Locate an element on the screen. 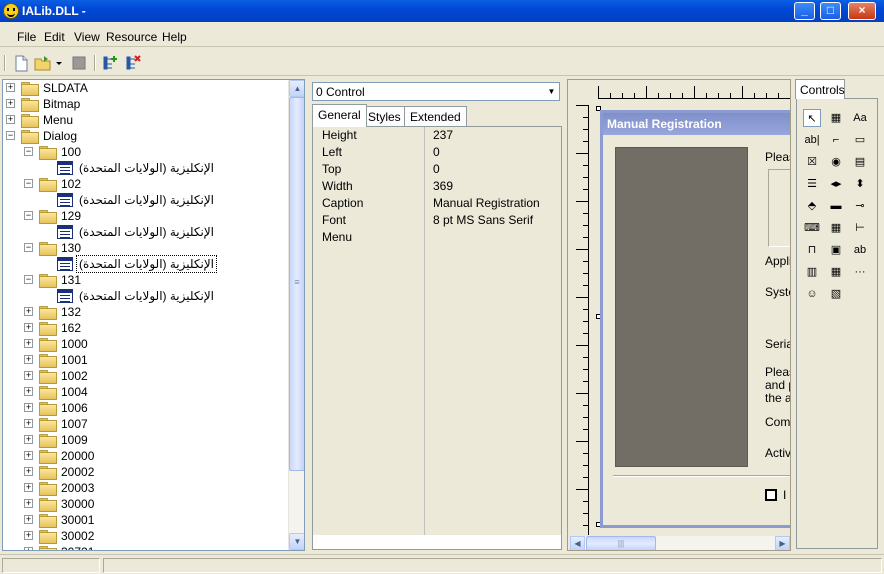 Image resolution: width=884 pixels, height=574 pixels. tree-item-label: 102 is located at coordinates (71, 184).